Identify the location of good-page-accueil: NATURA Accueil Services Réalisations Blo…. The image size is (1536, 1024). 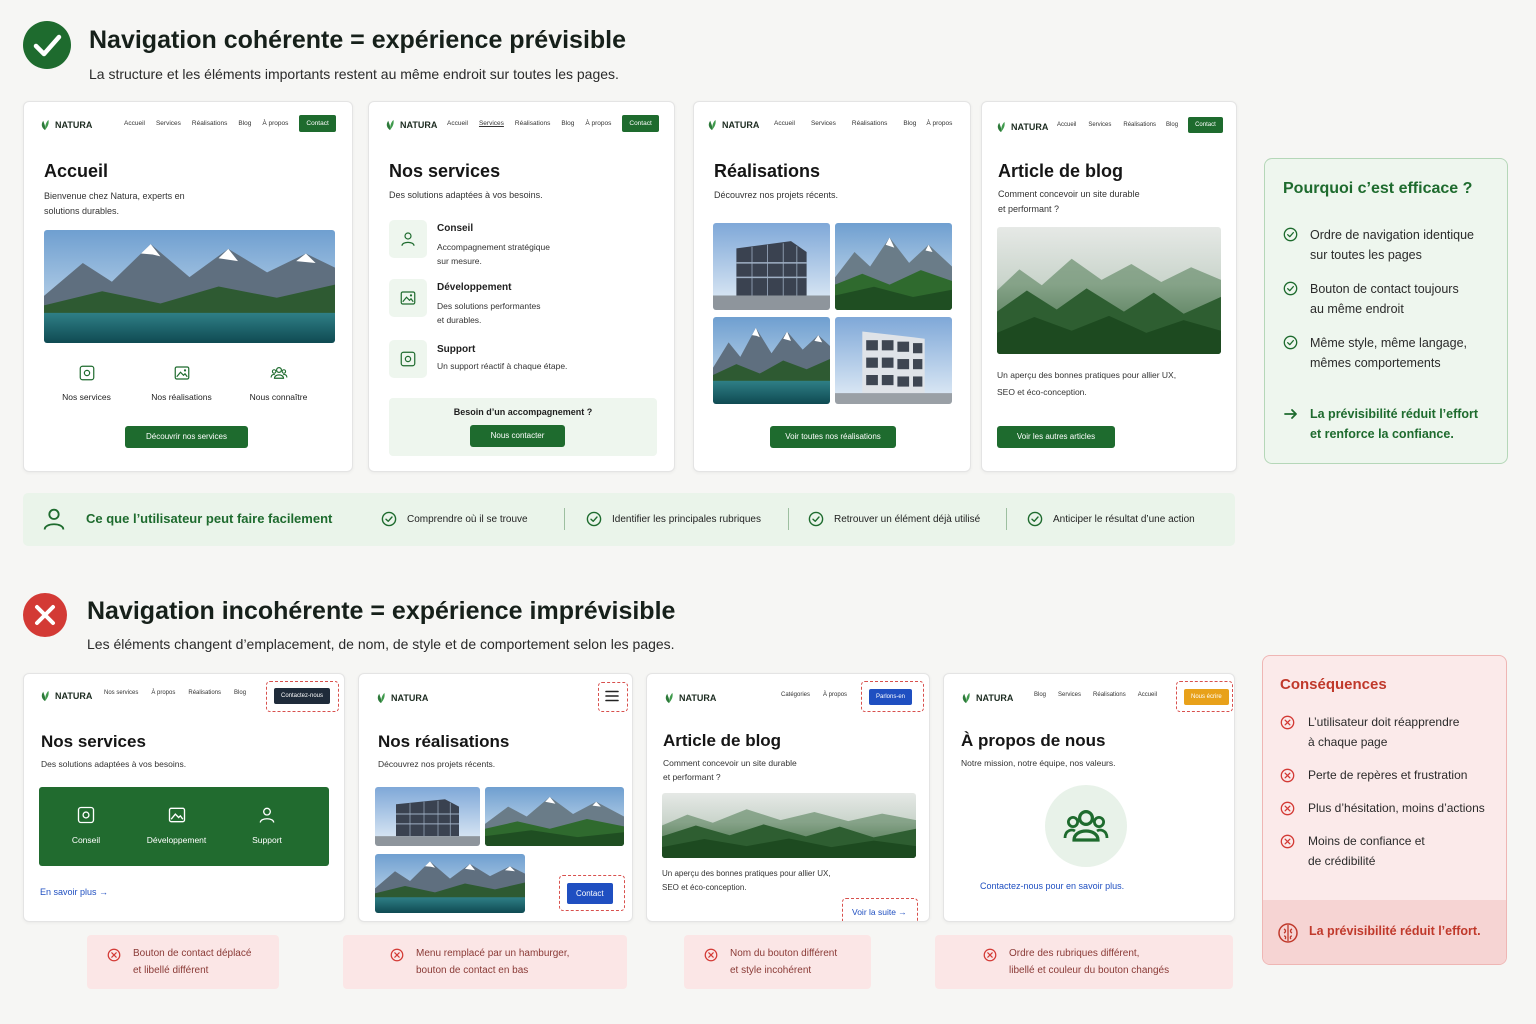
(188, 286).